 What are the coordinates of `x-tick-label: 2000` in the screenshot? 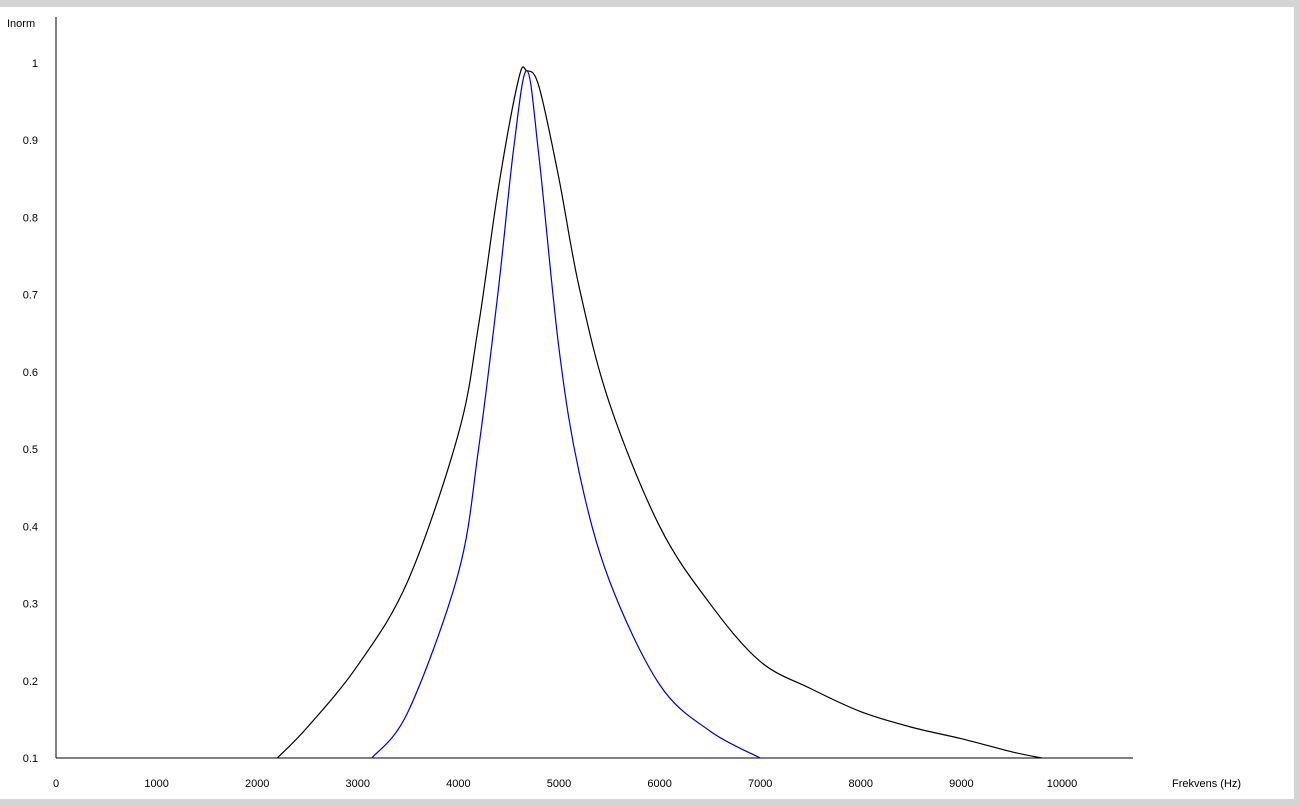 It's located at (257, 784).